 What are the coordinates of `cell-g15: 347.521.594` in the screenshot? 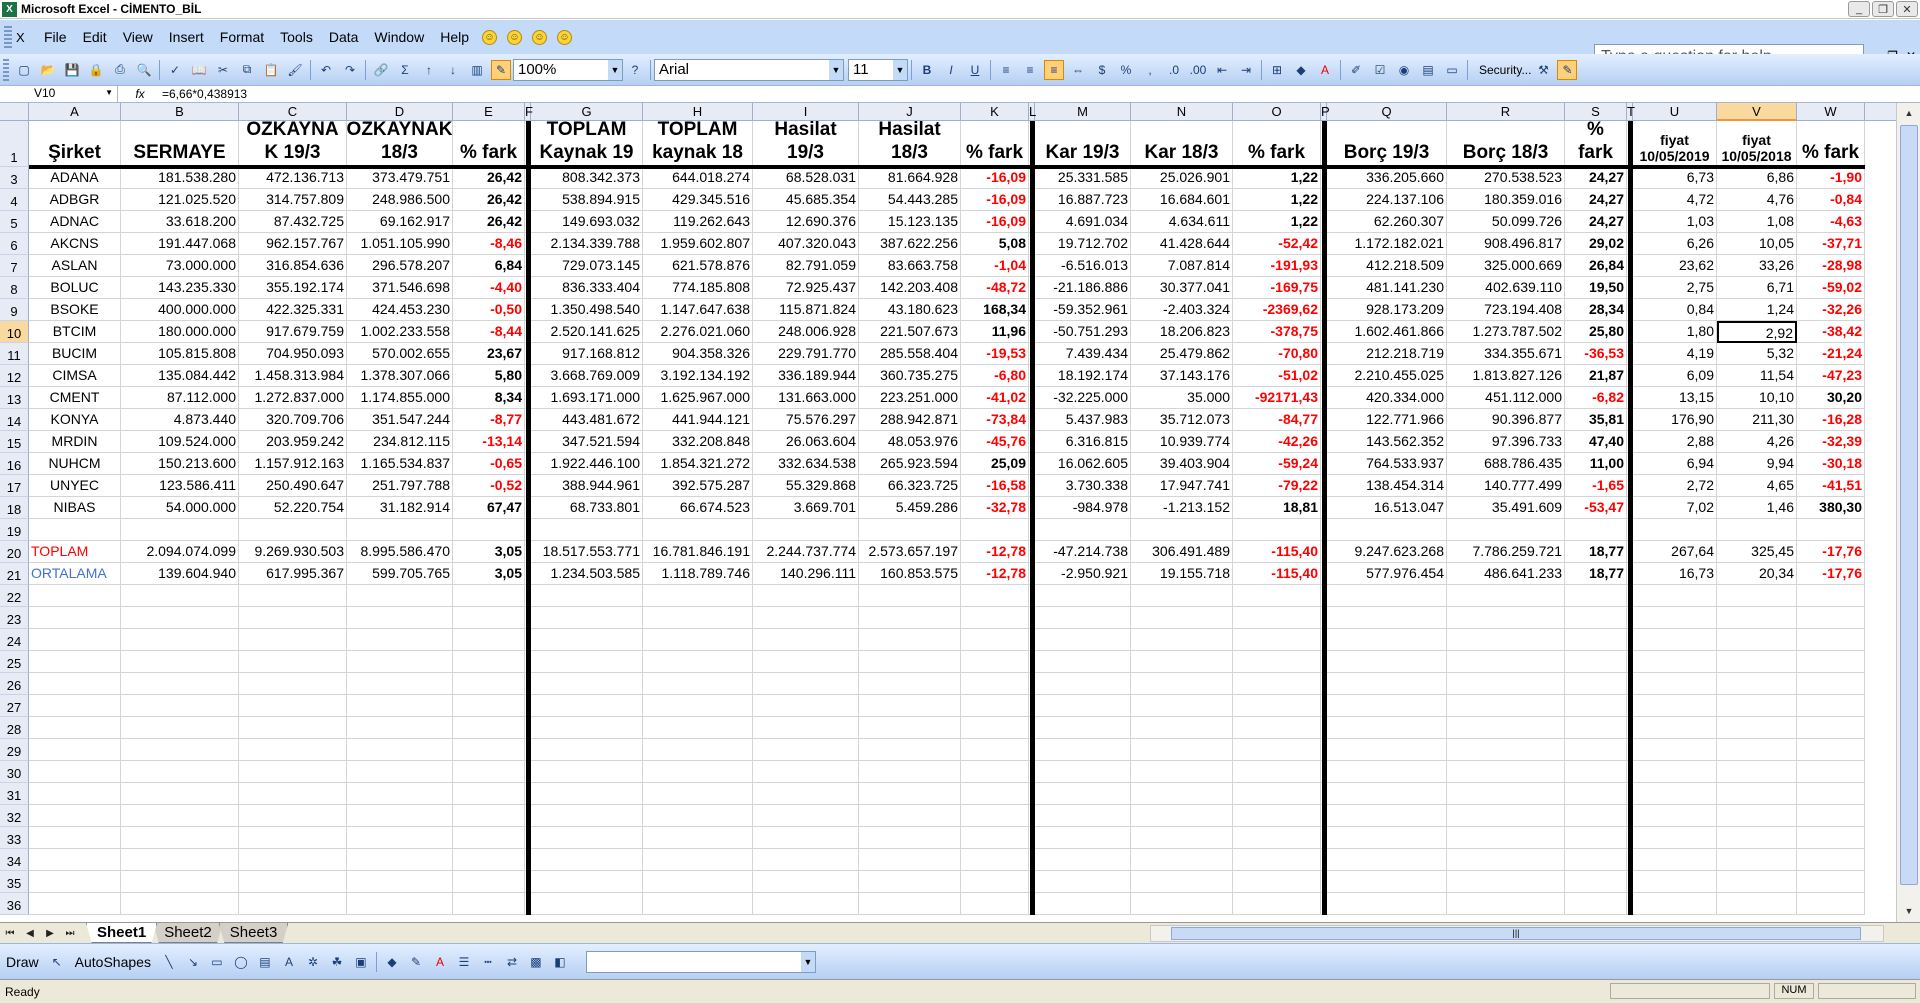 It's located at (587, 442).